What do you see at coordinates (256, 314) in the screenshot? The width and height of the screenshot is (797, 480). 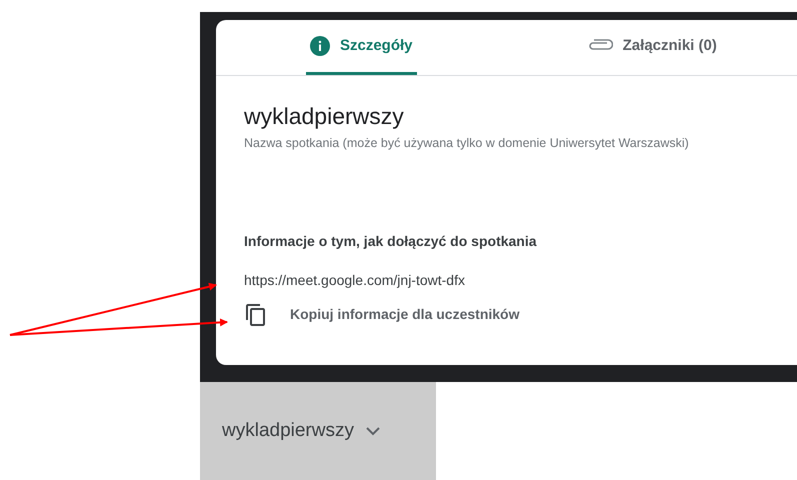 I see `copy-icon` at bounding box center [256, 314].